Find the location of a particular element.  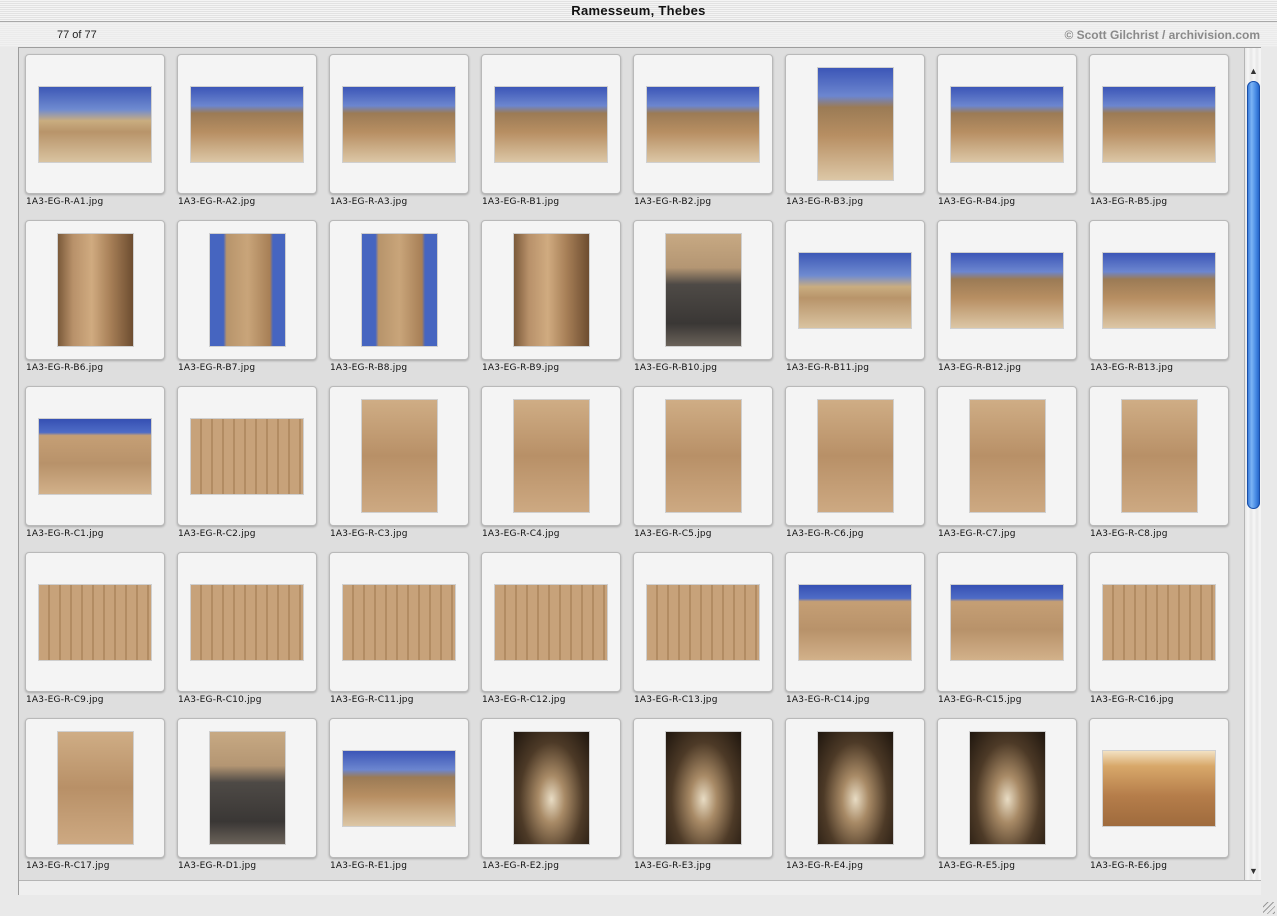

thumbnail-item: 1A3-EG-R-C16.jpg is located at coordinates (1159, 635).